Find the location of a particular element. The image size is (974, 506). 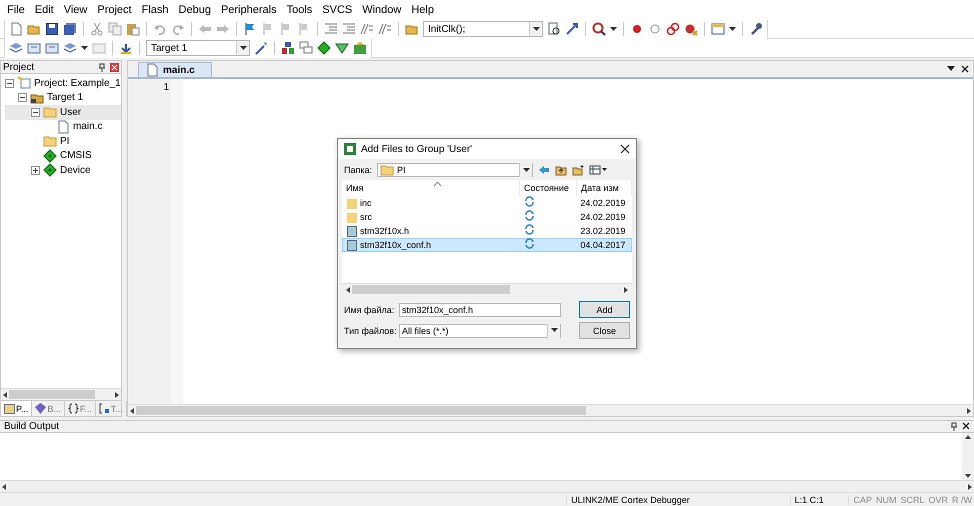

collapse-icon is located at coordinates (35, 112).